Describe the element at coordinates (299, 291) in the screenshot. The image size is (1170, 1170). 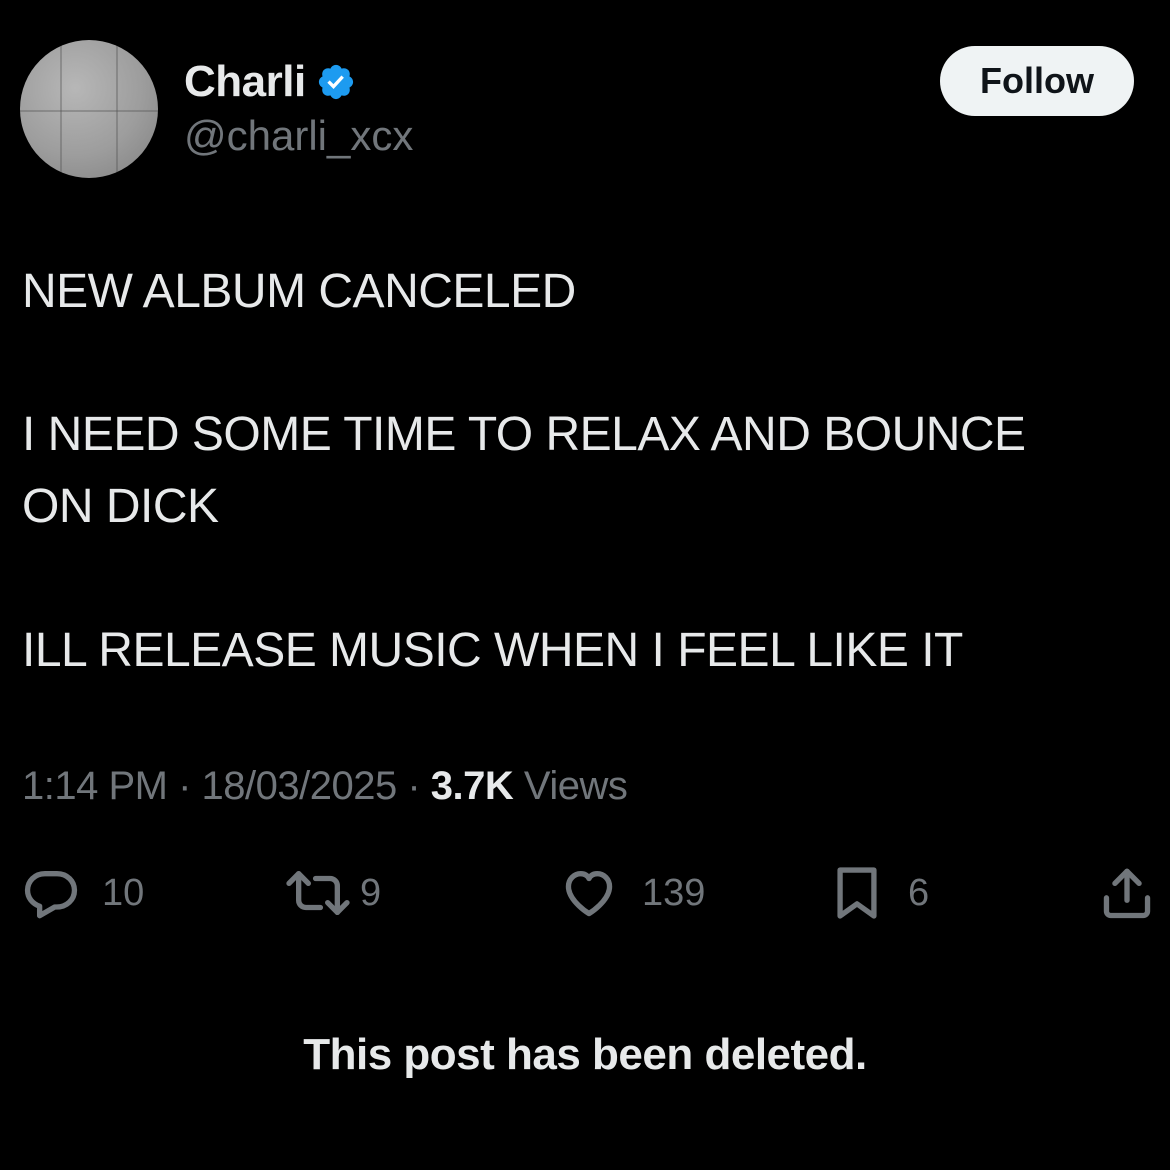
I see `post-text-line-1: NEW ALBUM CANCELED` at that location.